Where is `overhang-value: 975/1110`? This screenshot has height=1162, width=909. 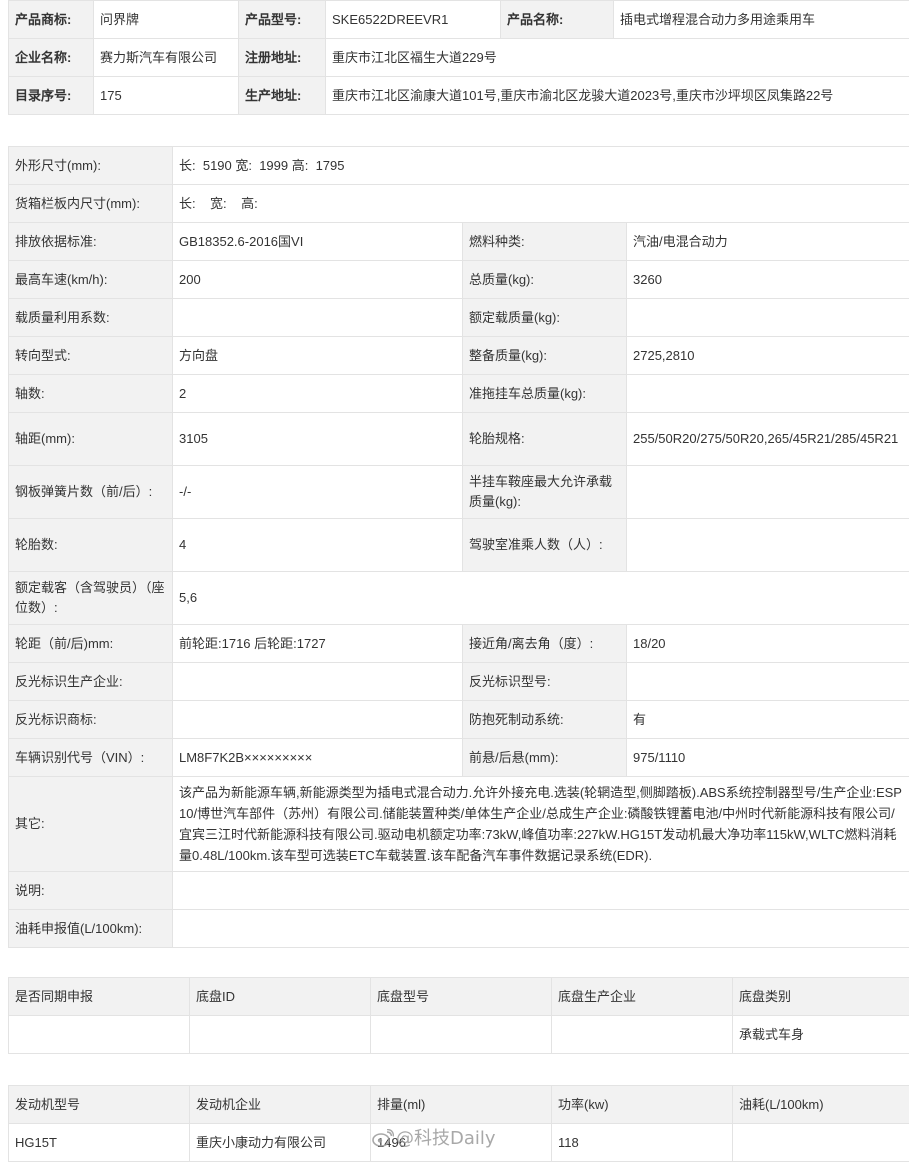
overhang-value: 975/1110 is located at coordinates (768, 758).